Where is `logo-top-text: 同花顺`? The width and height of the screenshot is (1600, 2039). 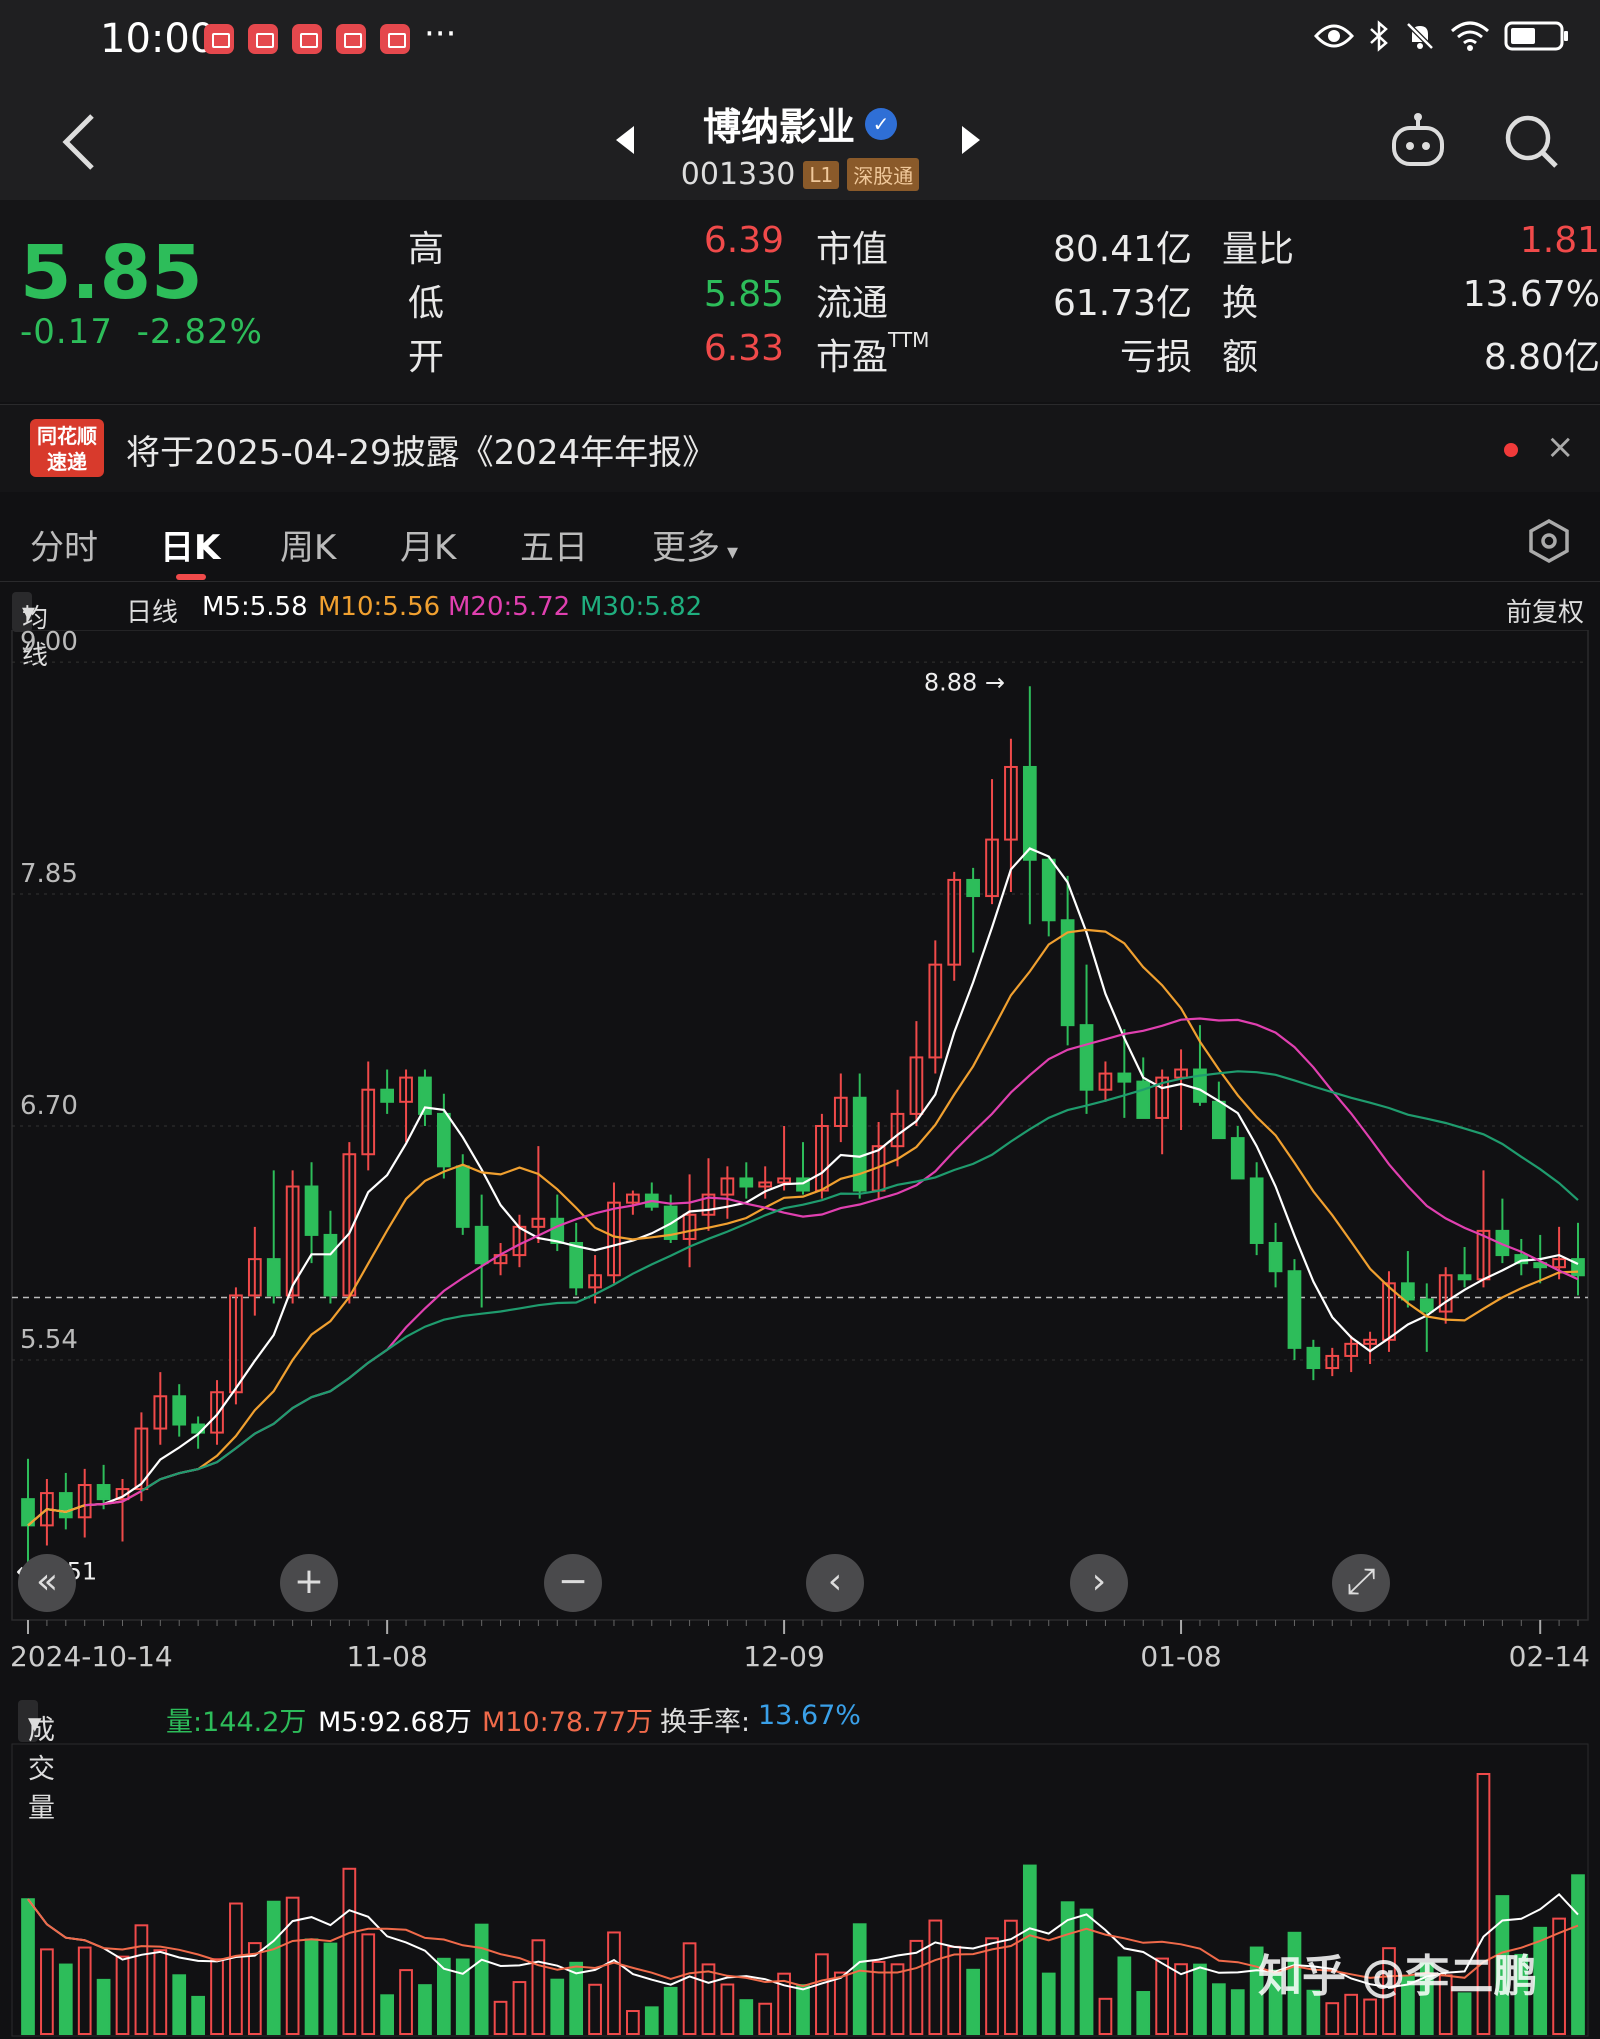
logo-top-text: 同花顺 is located at coordinates (67, 436).